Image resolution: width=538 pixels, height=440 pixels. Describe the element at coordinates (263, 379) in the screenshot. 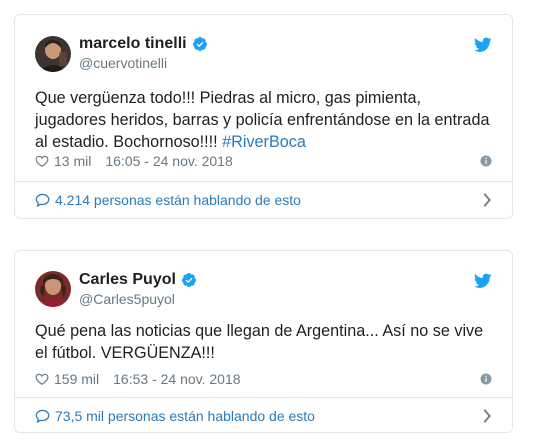

I see `tweet-meta: 159 mil 16:53 - 24 nov. 2018` at that location.